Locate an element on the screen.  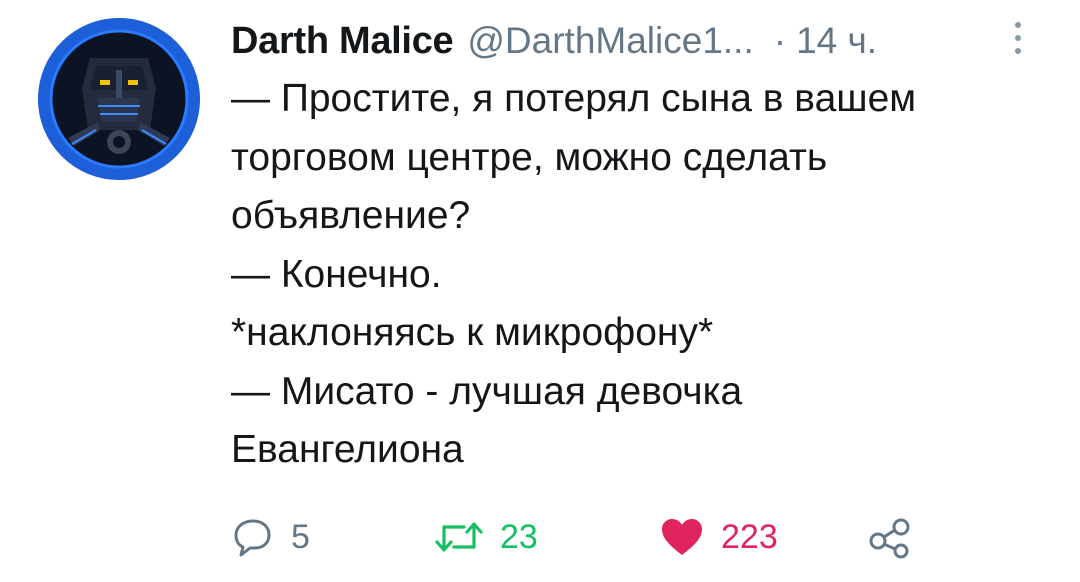
tweet-text-line: объявление? is located at coordinates (351, 215).